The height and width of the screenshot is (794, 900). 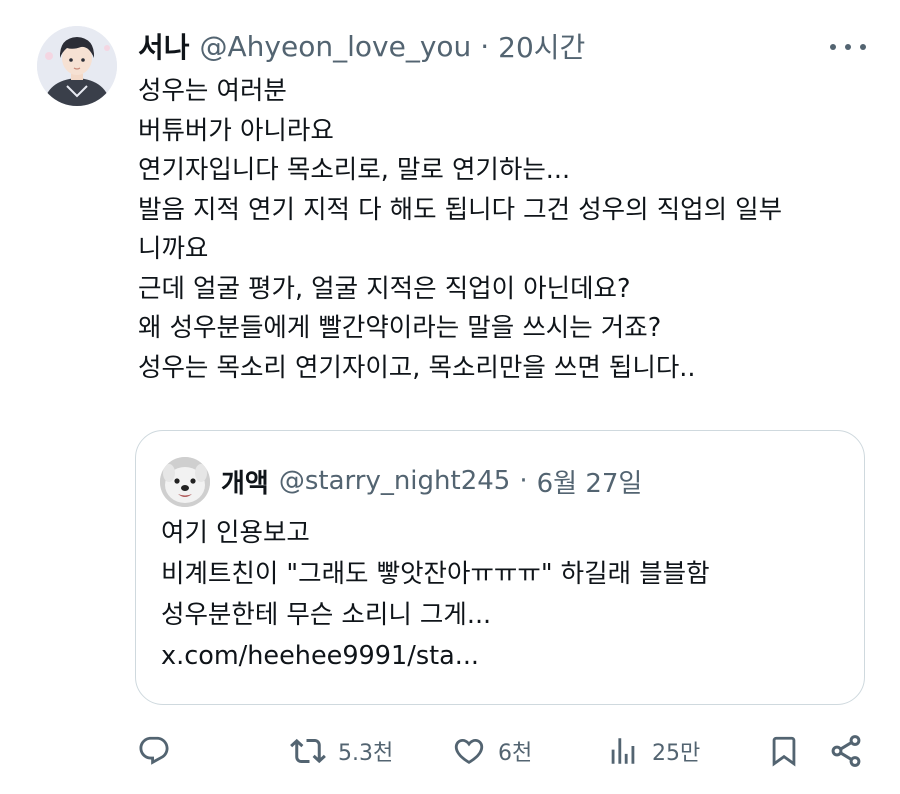 I want to click on reply-icon, so click(x=154, y=750).